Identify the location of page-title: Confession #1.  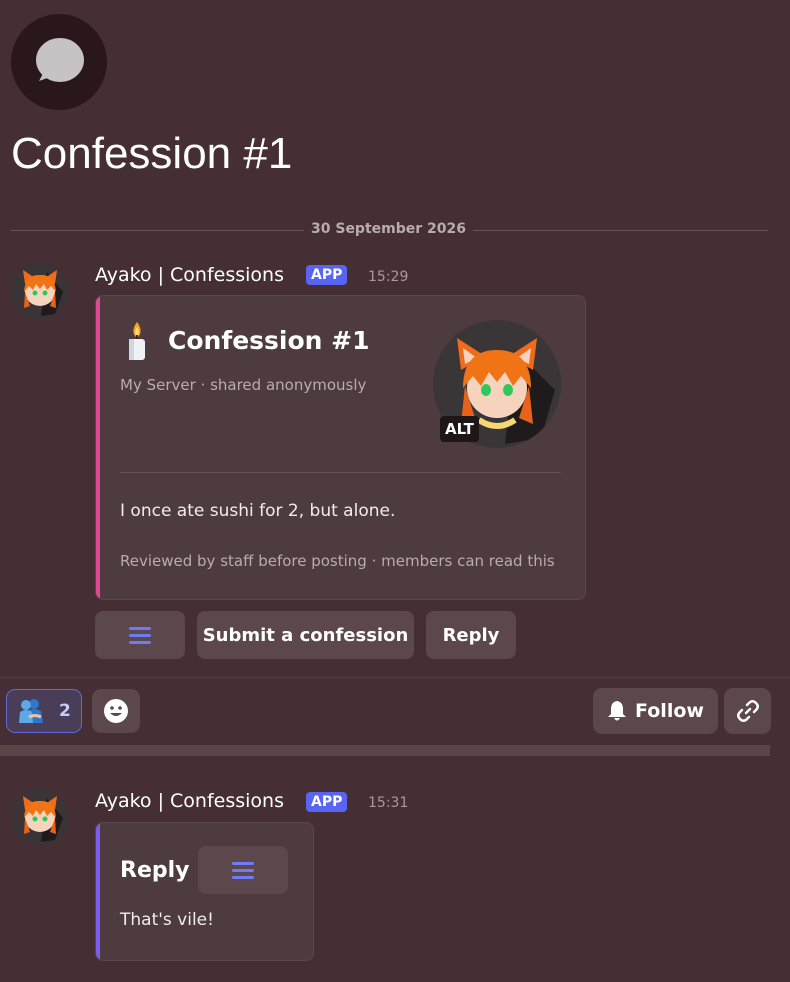
(152, 153).